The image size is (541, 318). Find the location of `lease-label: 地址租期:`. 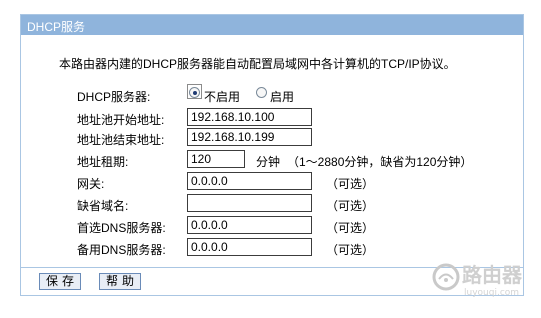

lease-label: 地址租期: is located at coordinates (103, 162).